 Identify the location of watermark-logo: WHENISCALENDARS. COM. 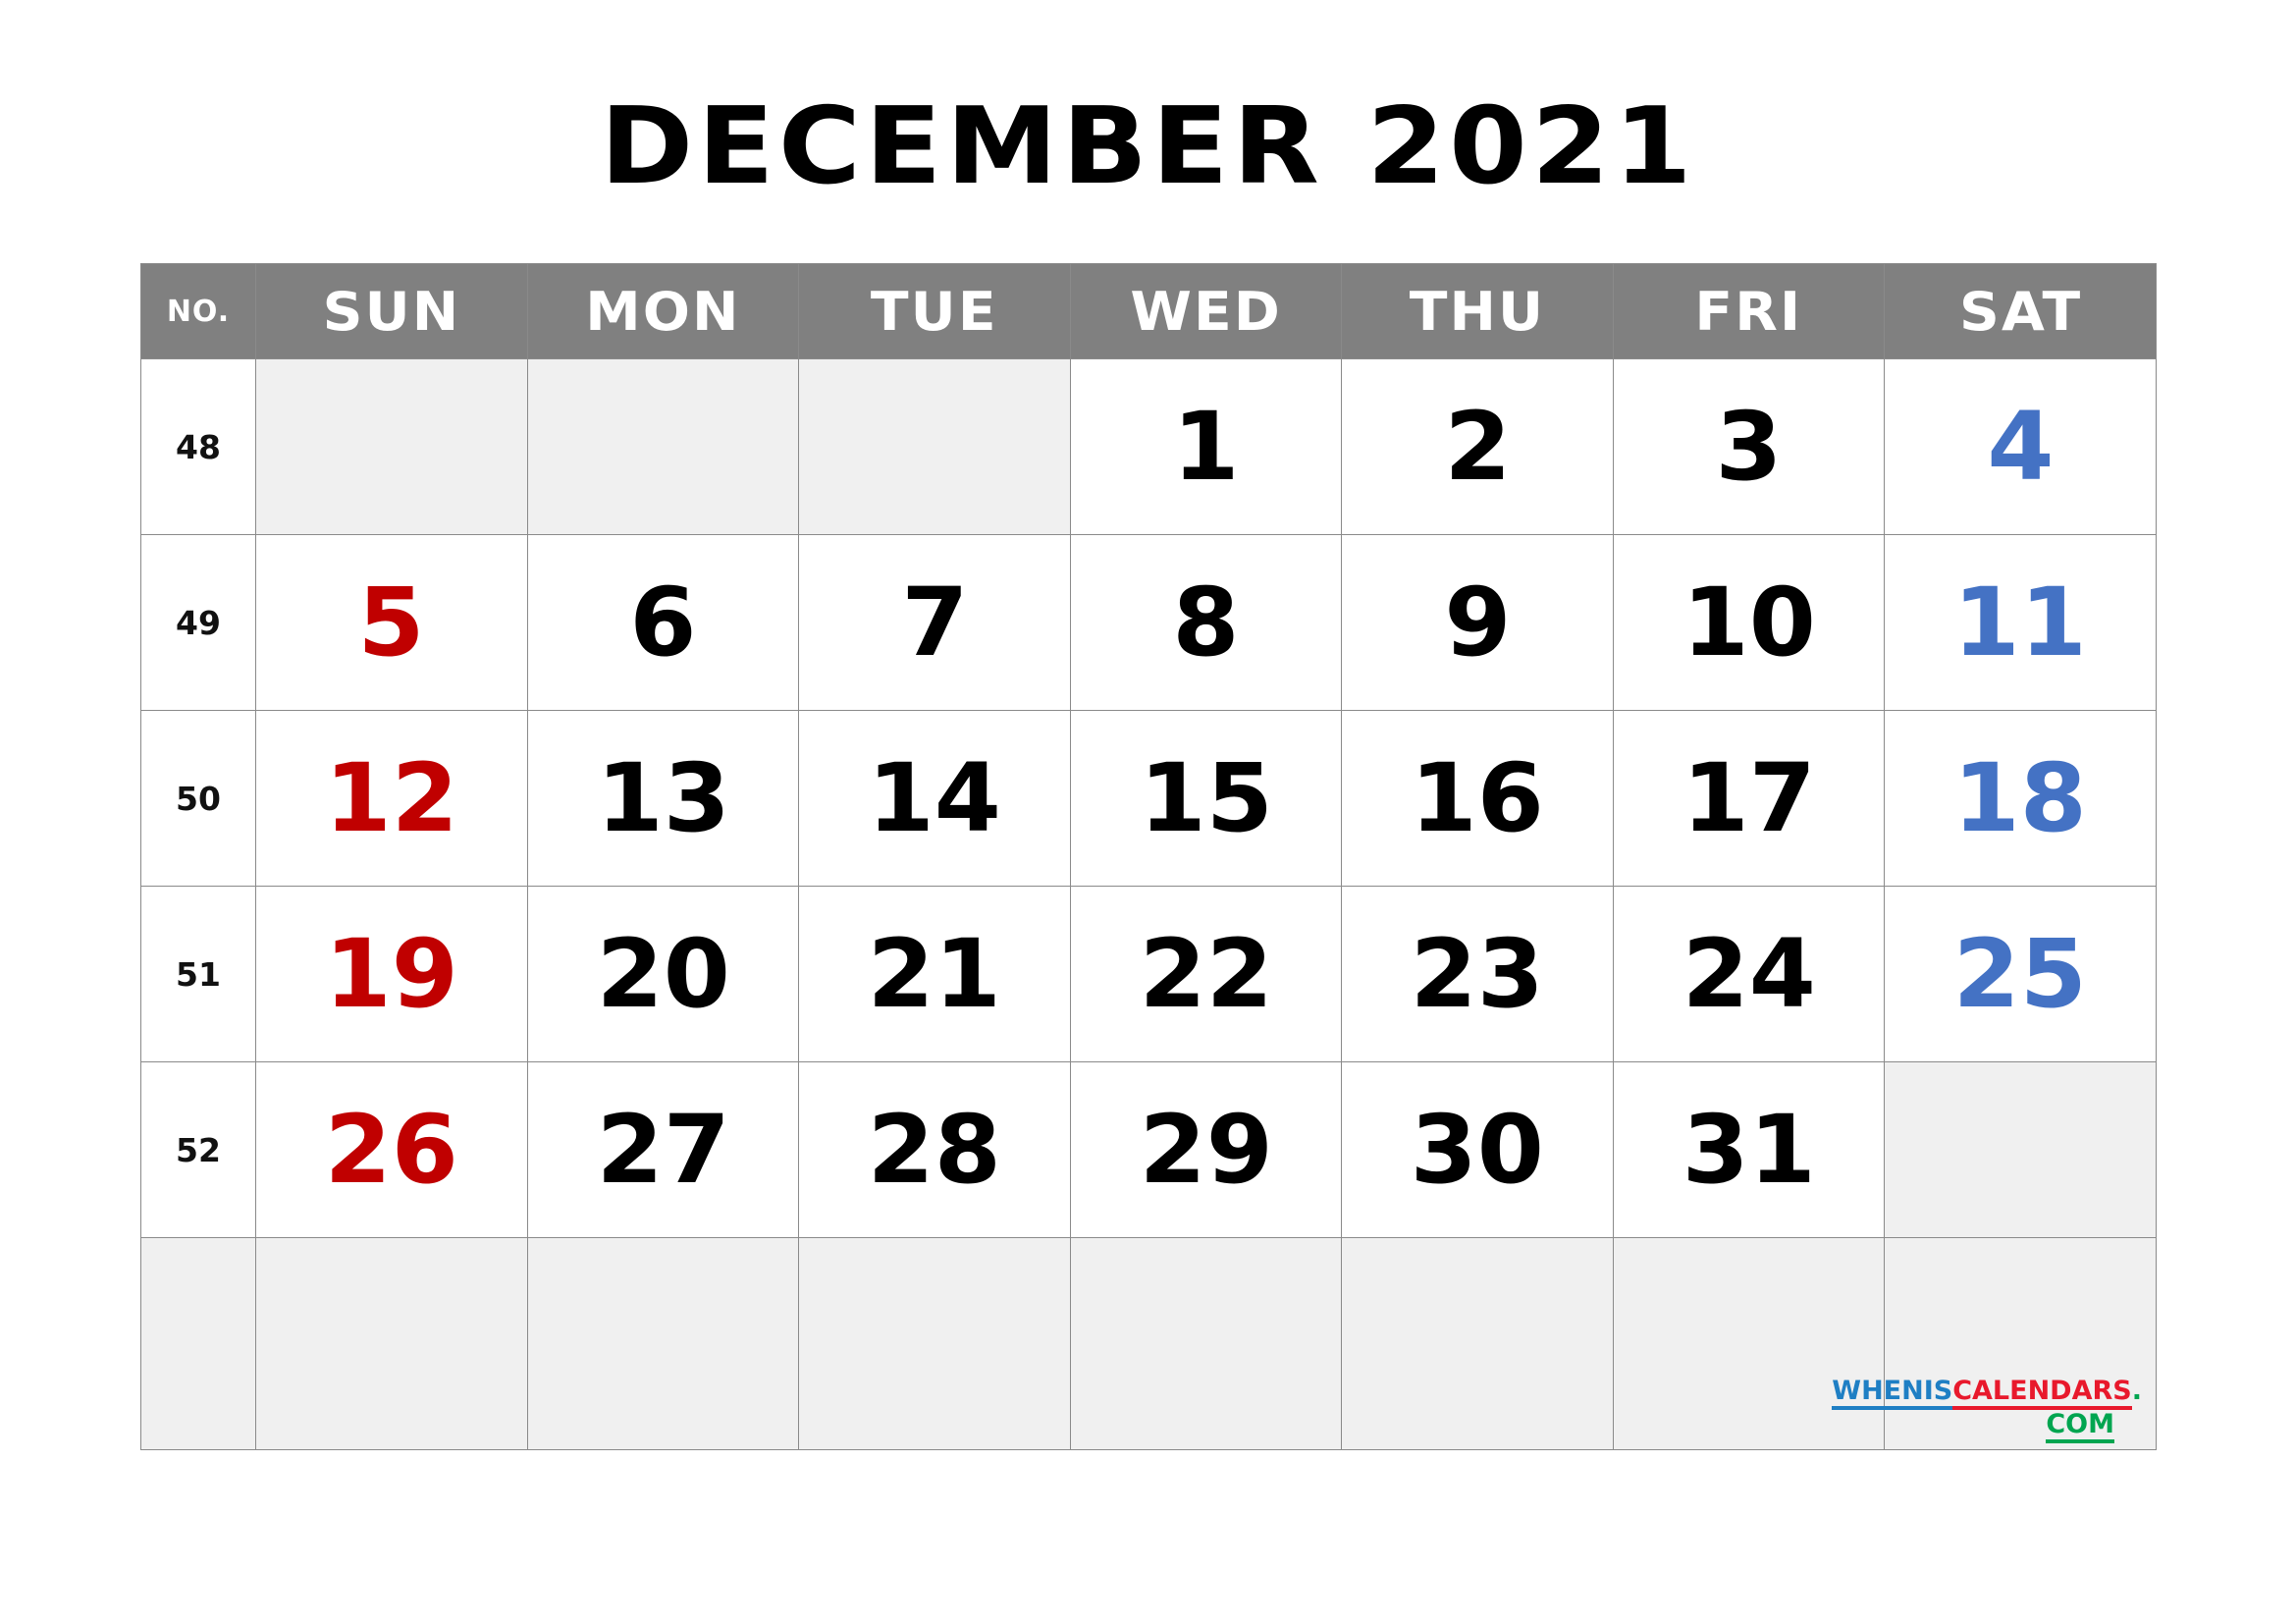
(1987, 1409).